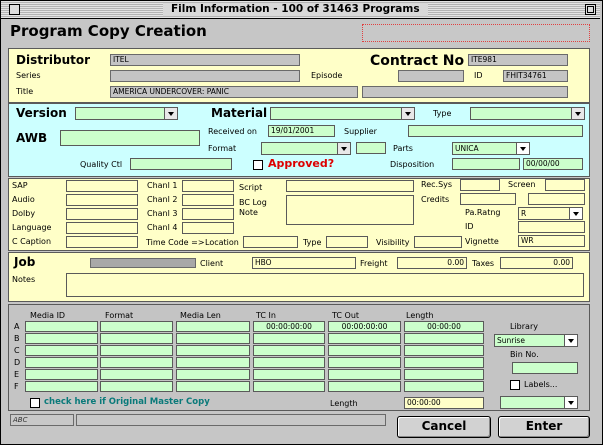  I want to click on chanl2-field, so click(208, 200).